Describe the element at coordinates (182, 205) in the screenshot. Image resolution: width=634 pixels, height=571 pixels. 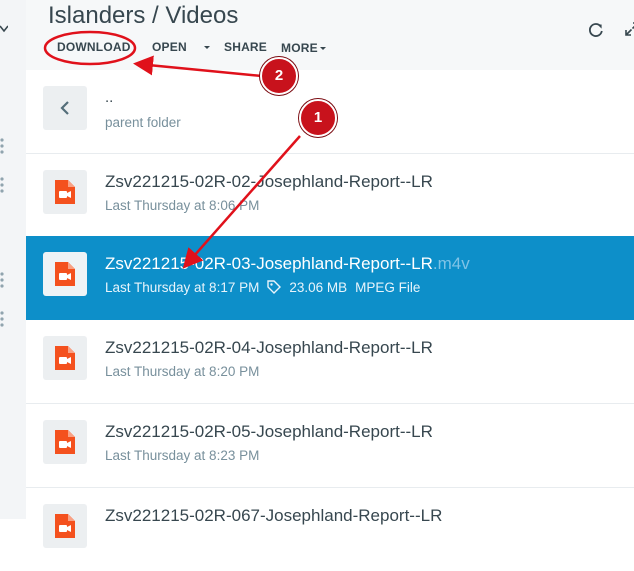
I see `file-date: Last Thursday at 8:06 PM` at that location.